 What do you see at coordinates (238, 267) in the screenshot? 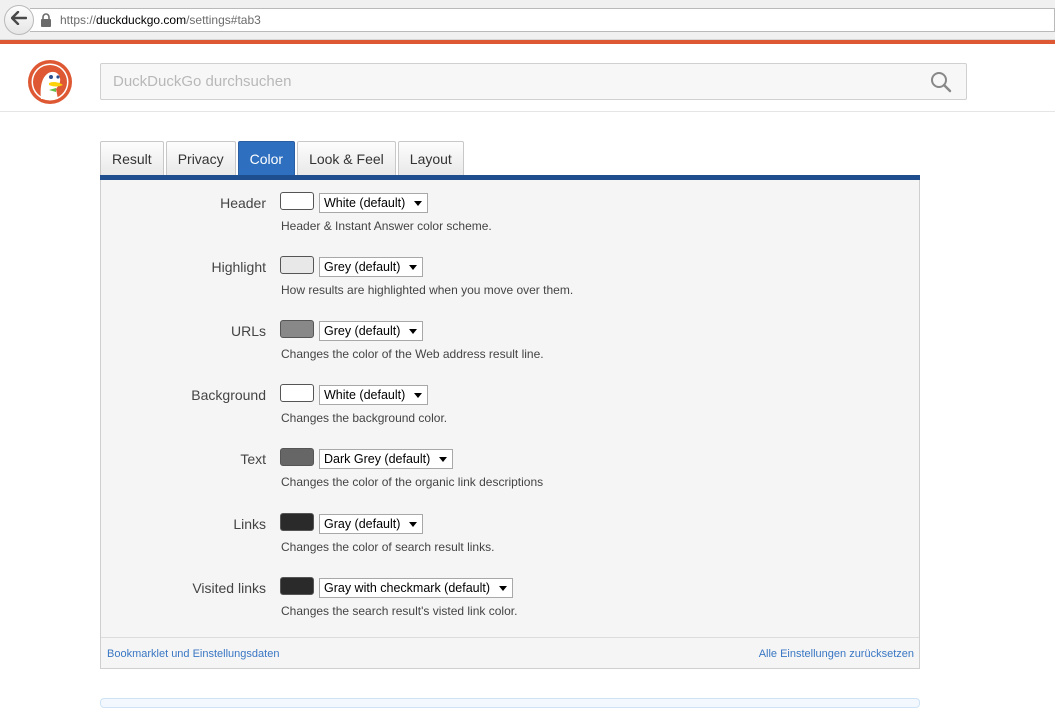
I see `setting-label: Highlight` at bounding box center [238, 267].